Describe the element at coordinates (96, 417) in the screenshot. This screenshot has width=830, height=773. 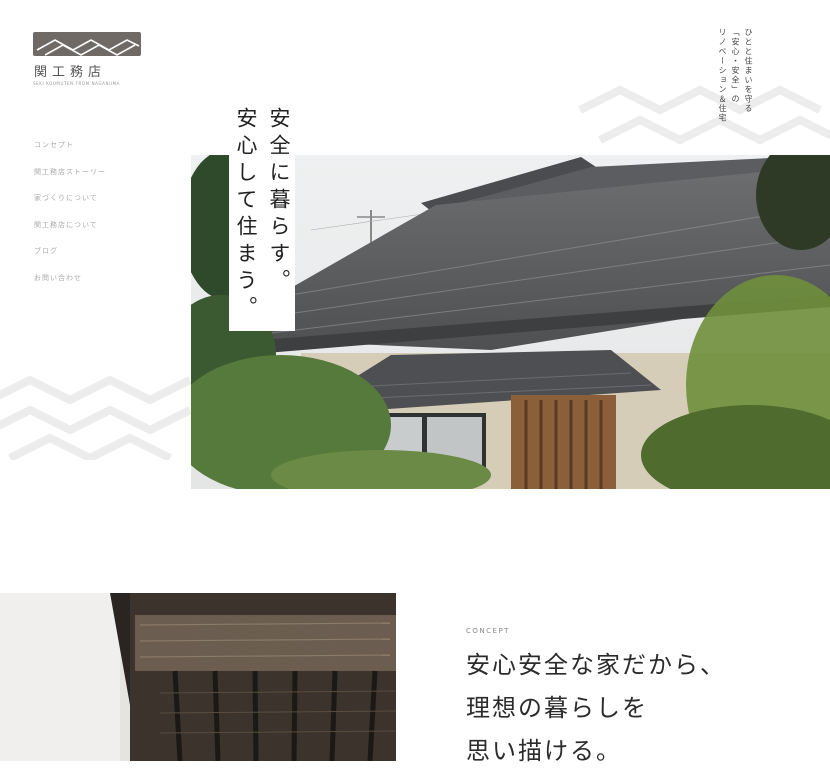
I see `roof-pattern-left` at that location.